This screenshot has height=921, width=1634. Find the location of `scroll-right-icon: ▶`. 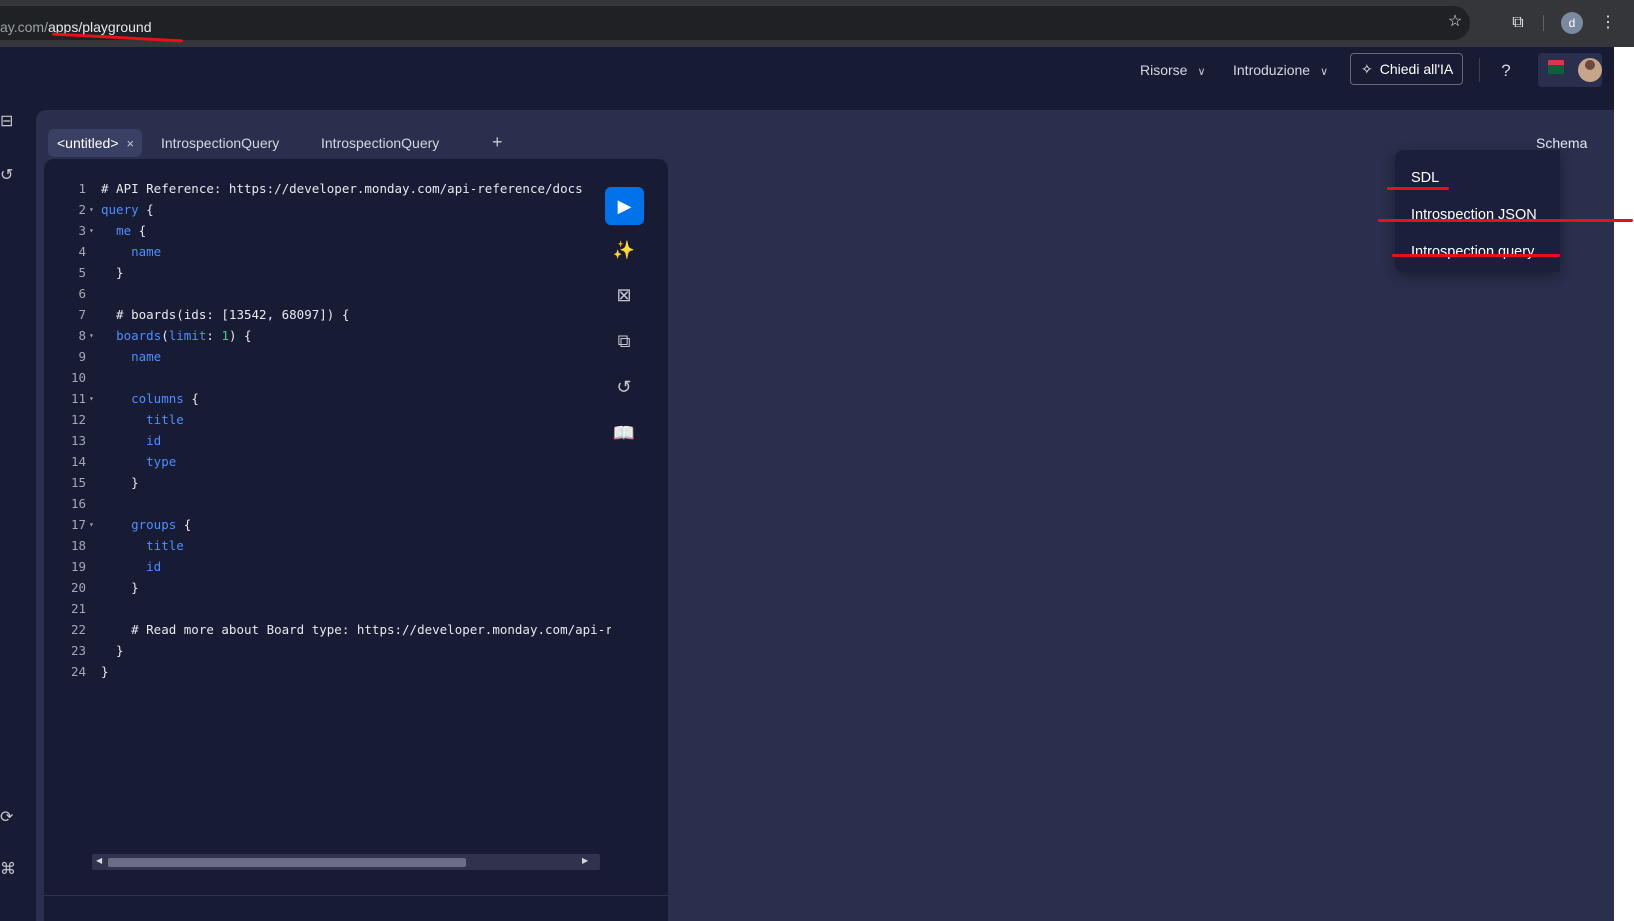

scroll-right-icon: ▶ is located at coordinates (585, 860).